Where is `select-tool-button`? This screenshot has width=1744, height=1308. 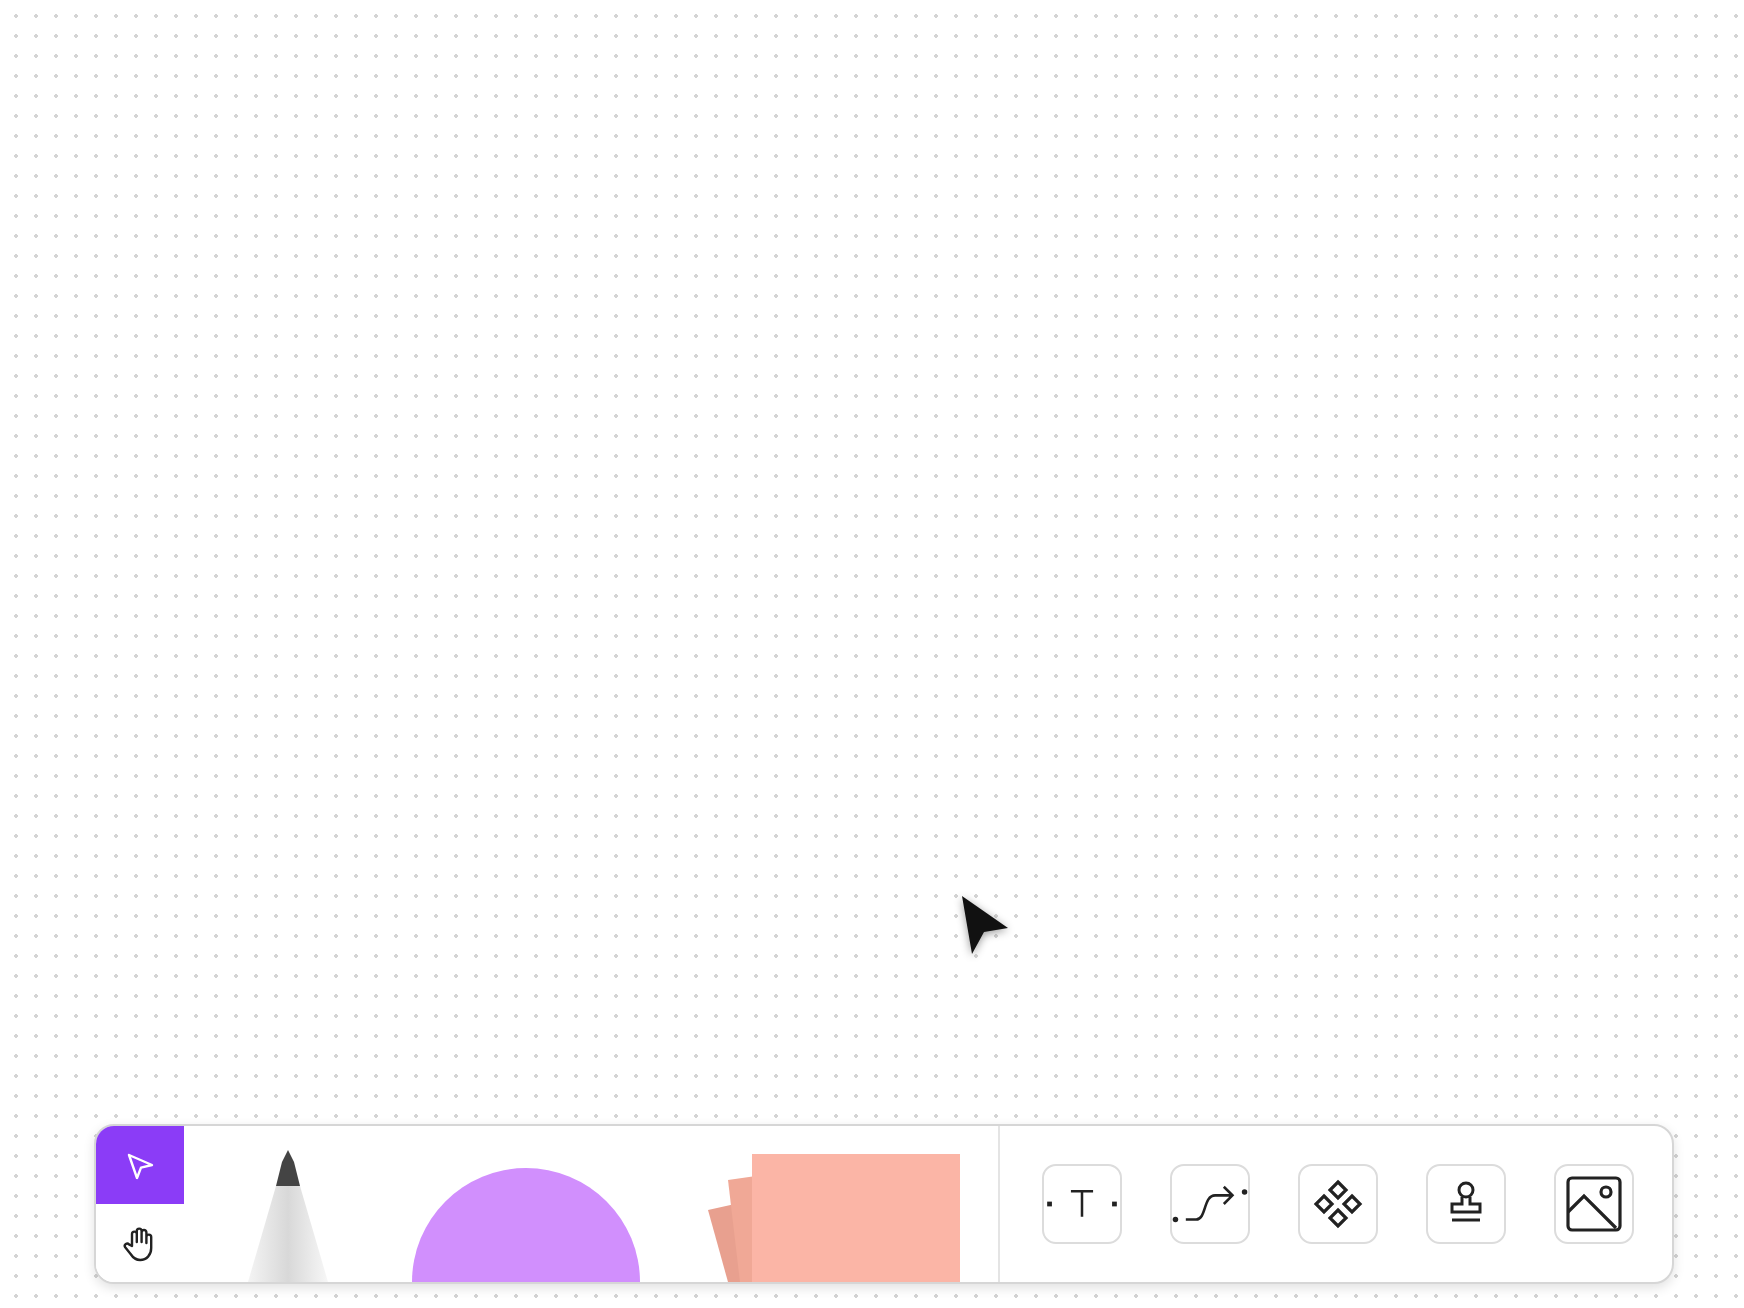 select-tool-button is located at coordinates (140, 1165).